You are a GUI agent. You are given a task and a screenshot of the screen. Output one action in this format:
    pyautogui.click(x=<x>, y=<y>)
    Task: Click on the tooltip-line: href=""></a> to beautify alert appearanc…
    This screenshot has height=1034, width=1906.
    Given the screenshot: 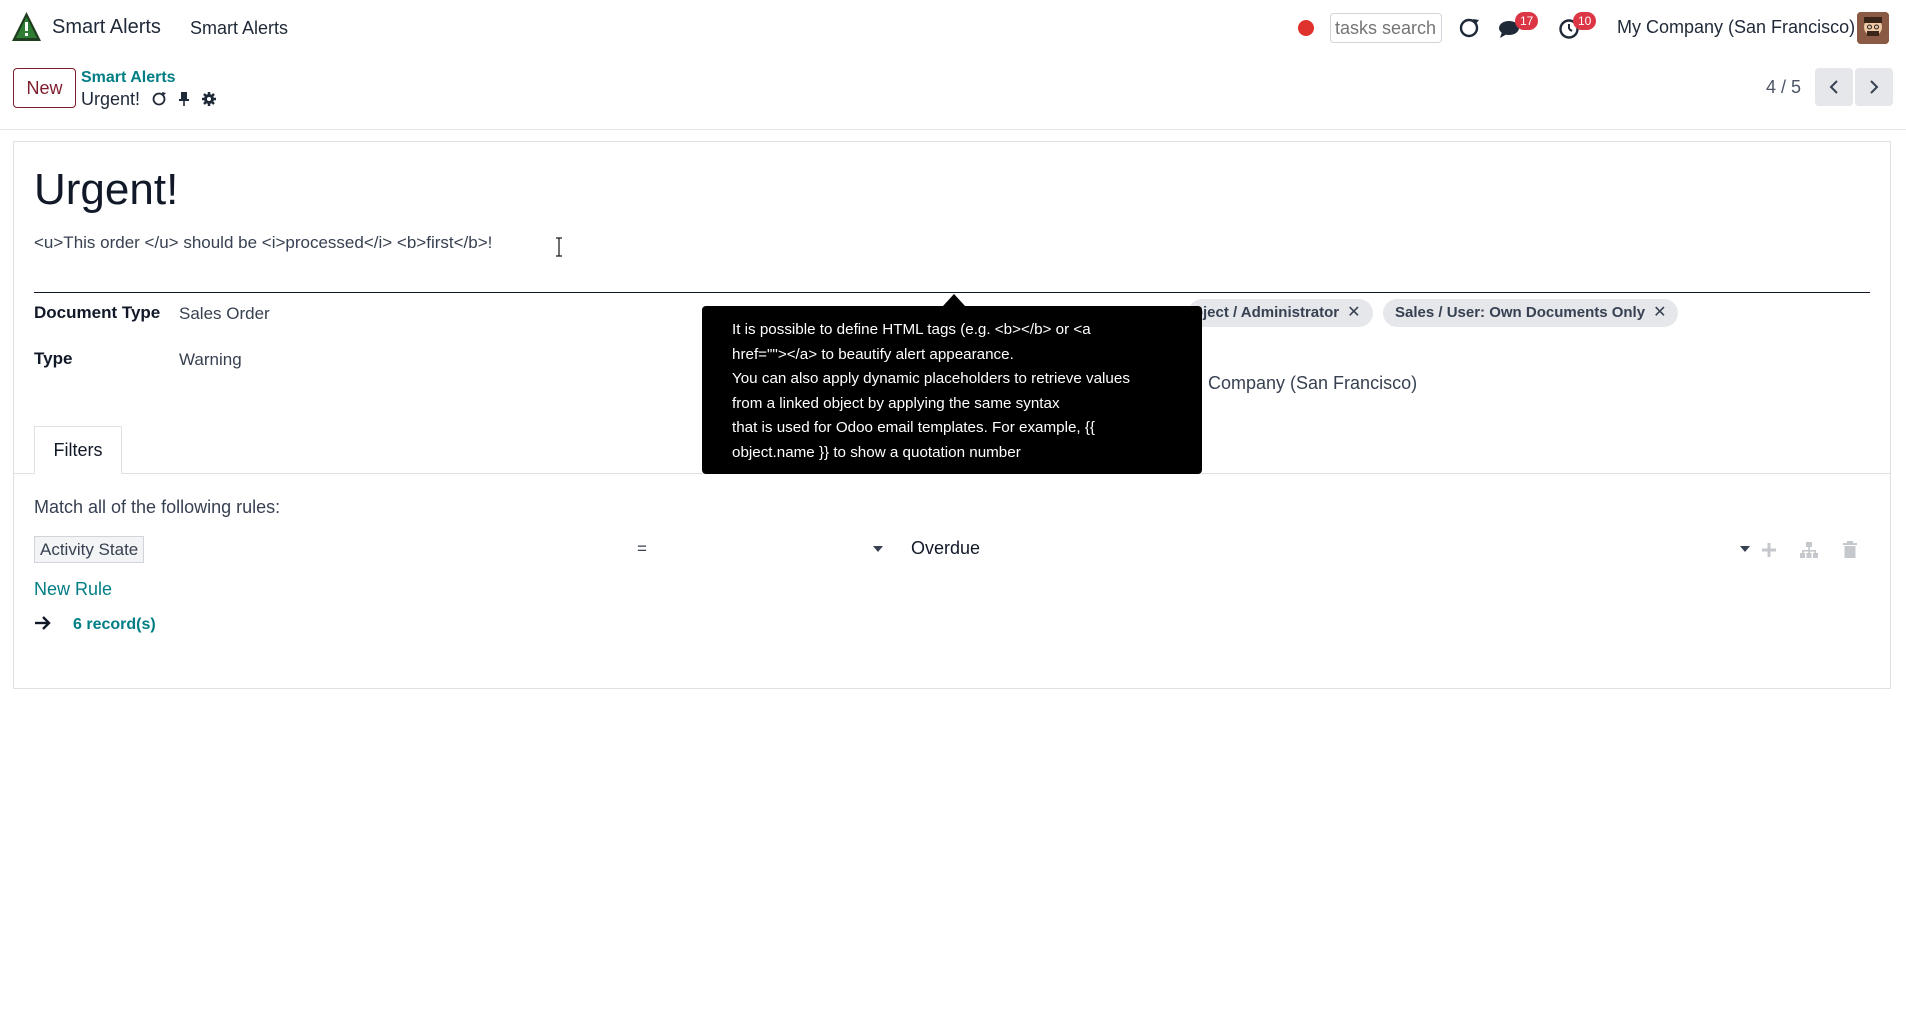 What is the action you would take?
    pyautogui.click(x=873, y=354)
    